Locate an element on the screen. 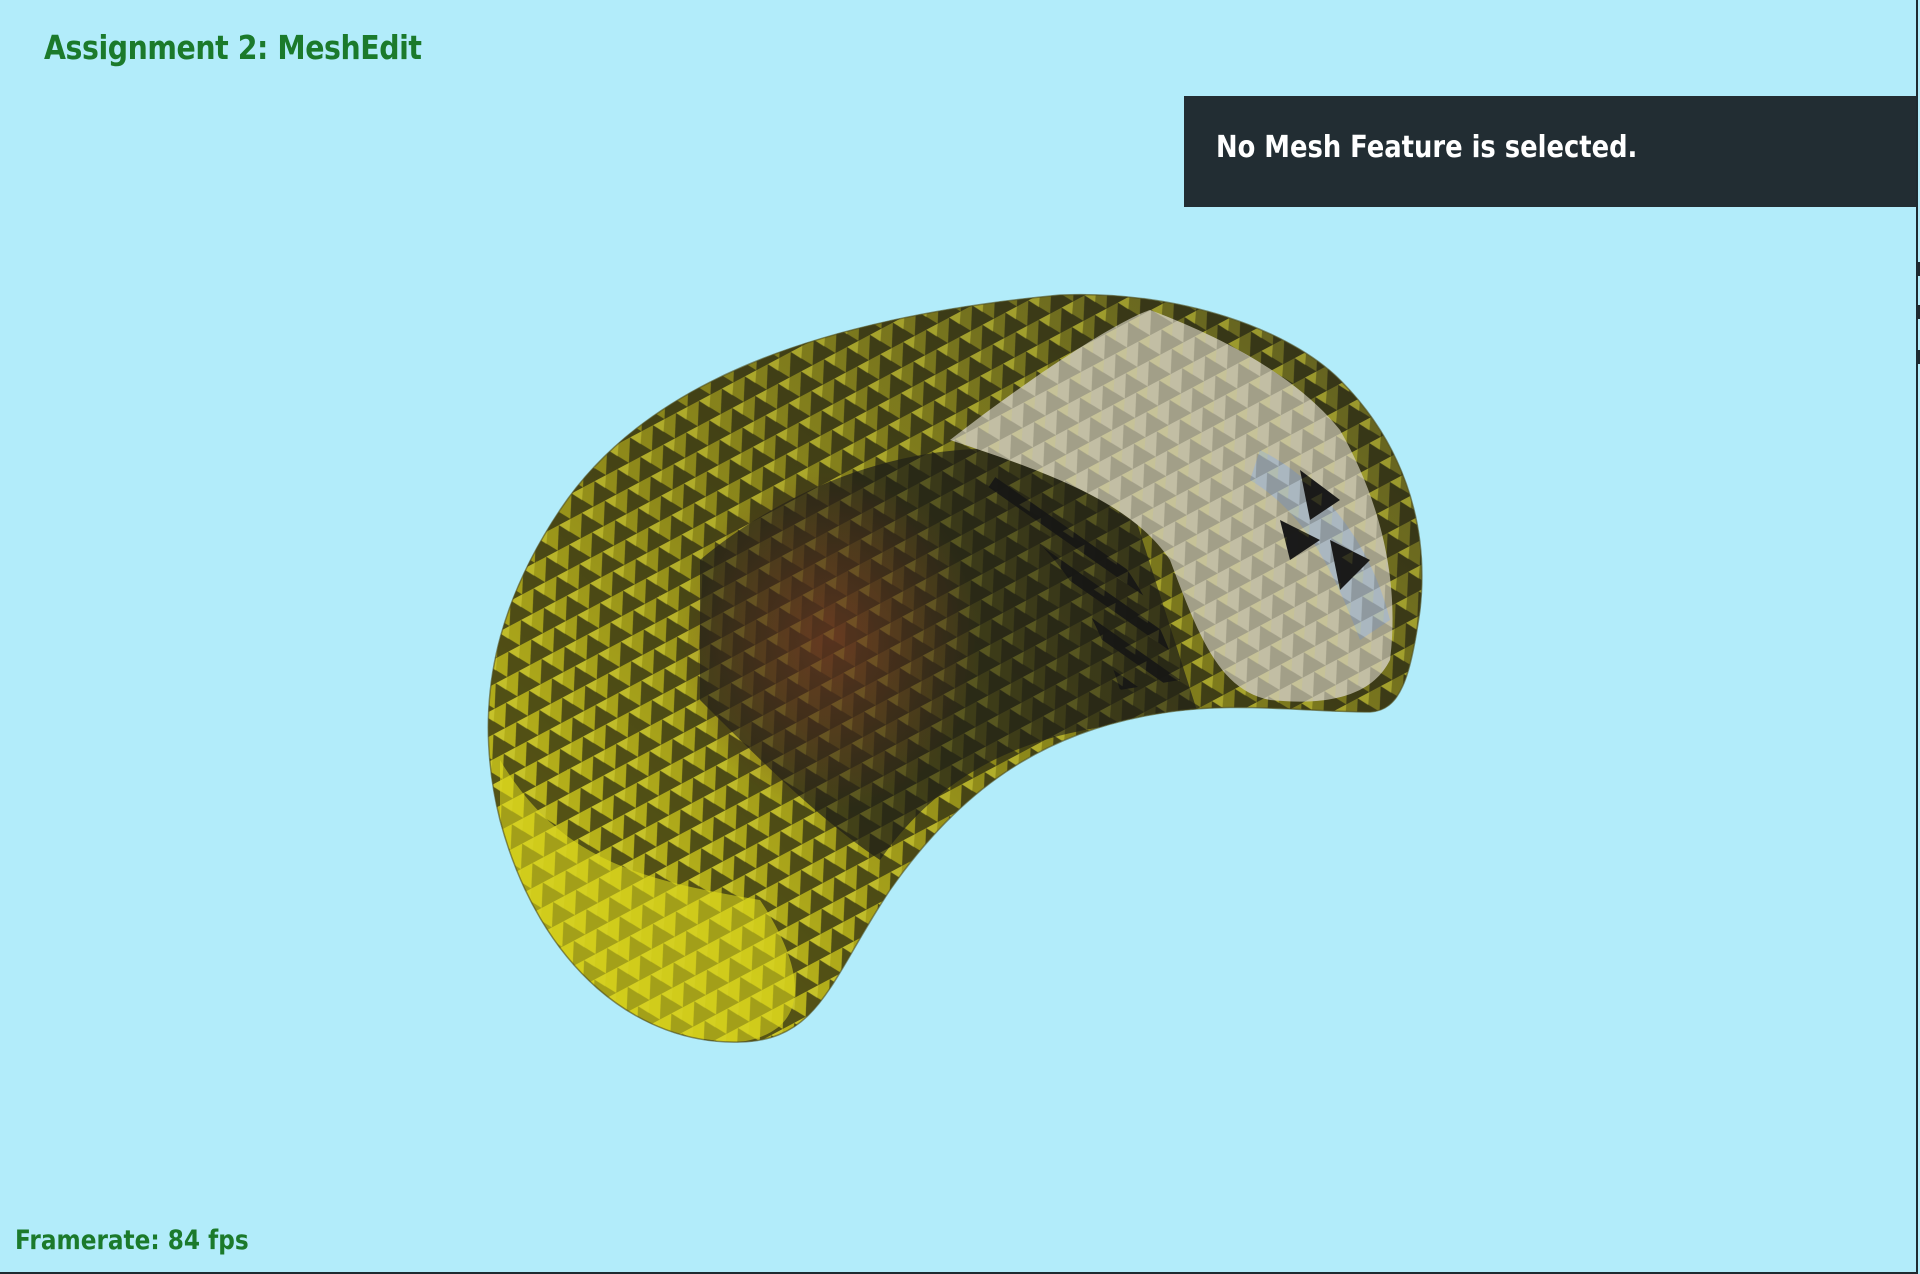  selection-info-message: No Mesh Feature is selected. is located at coordinates (1427, 147).